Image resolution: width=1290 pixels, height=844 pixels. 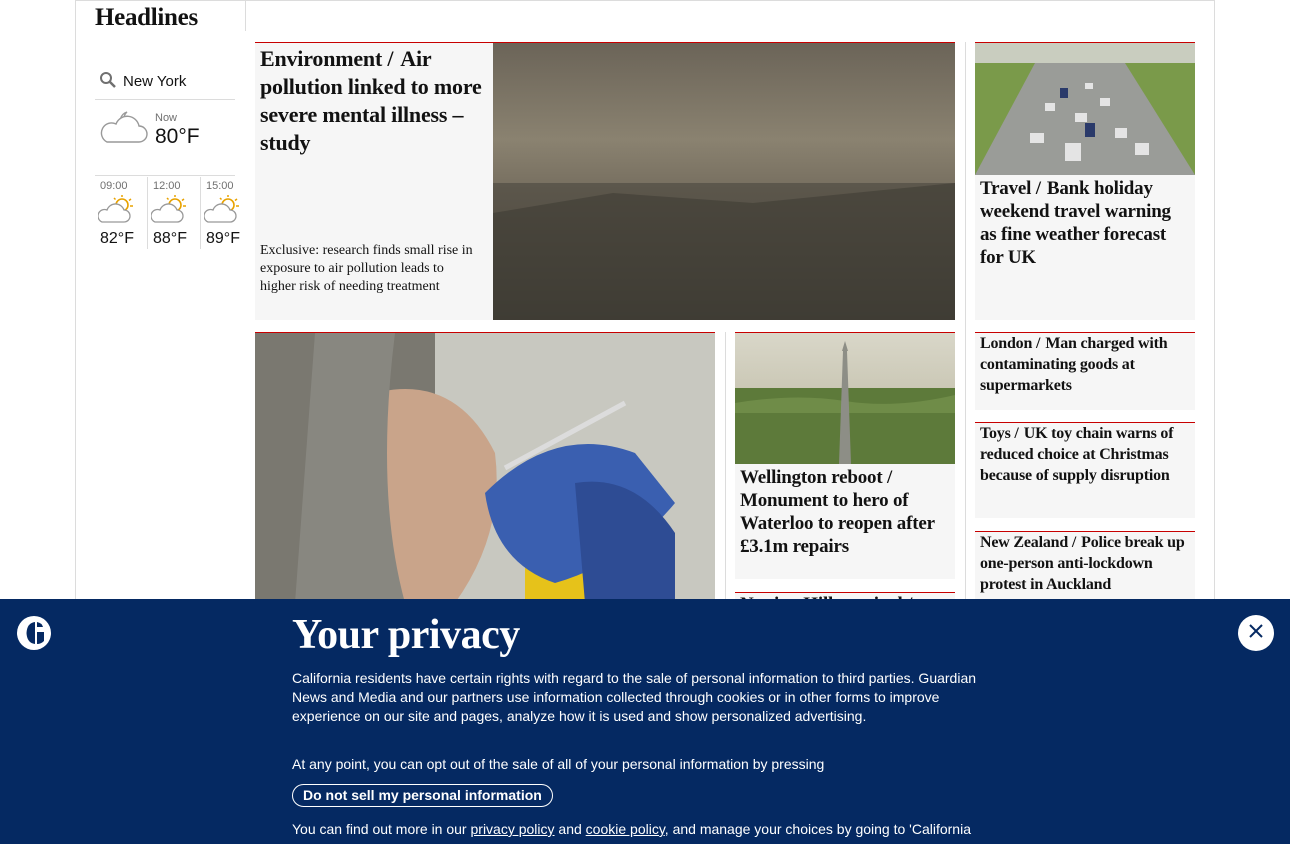 I want to click on forecast-slot: 15:00 89°F, so click(x=227, y=213).